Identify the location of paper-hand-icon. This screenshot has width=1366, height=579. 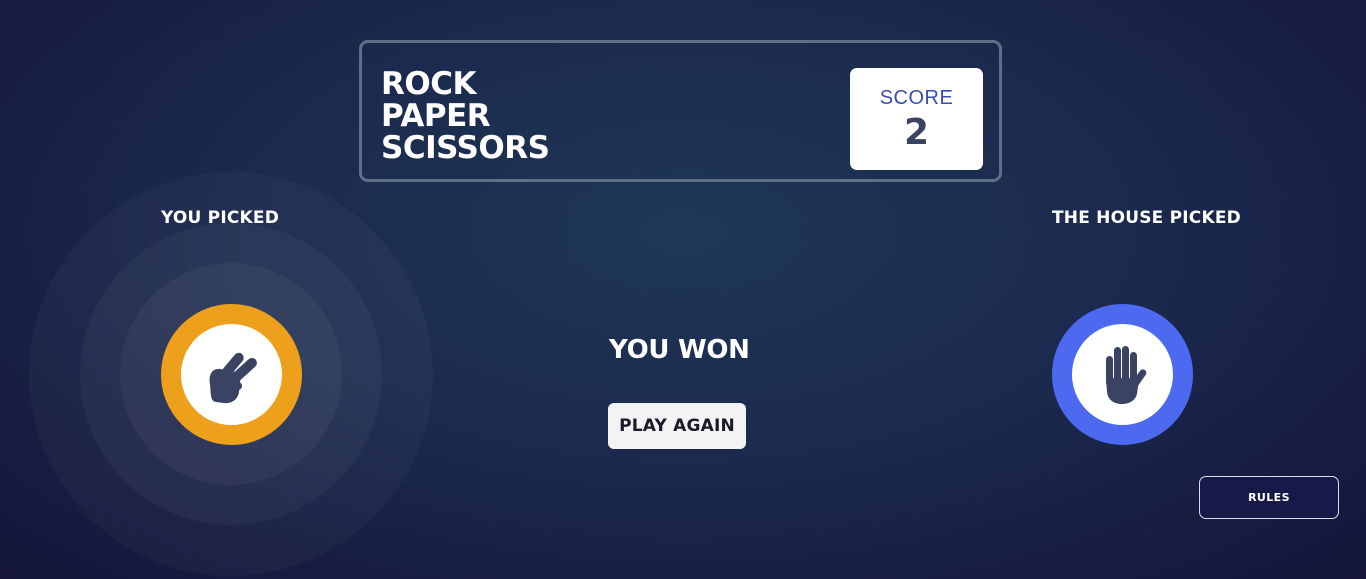
(1125, 374).